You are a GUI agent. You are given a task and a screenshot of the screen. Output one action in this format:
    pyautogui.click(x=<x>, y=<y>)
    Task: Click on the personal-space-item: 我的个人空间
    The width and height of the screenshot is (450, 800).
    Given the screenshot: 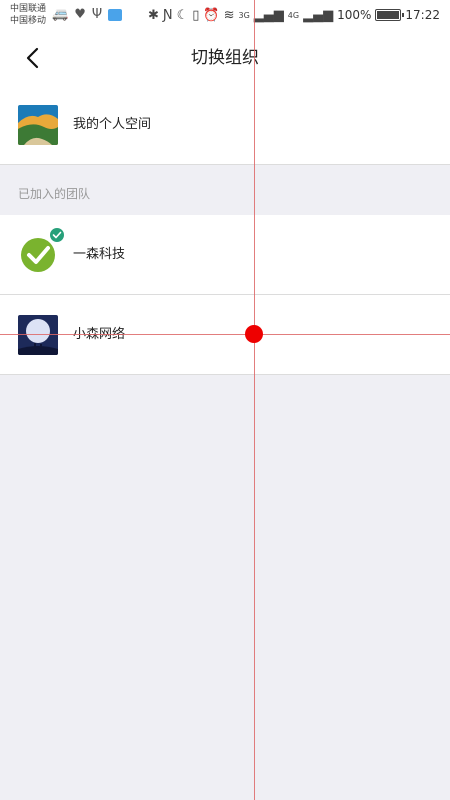 What is the action you would take?
    pyautogui.click(x=225, y=125)
    